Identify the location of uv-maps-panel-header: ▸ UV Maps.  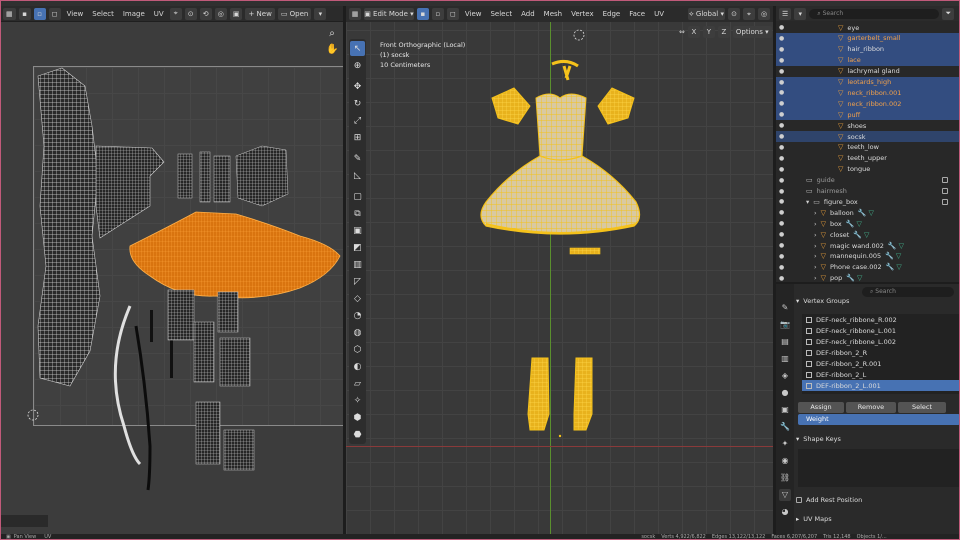
(814, 519).